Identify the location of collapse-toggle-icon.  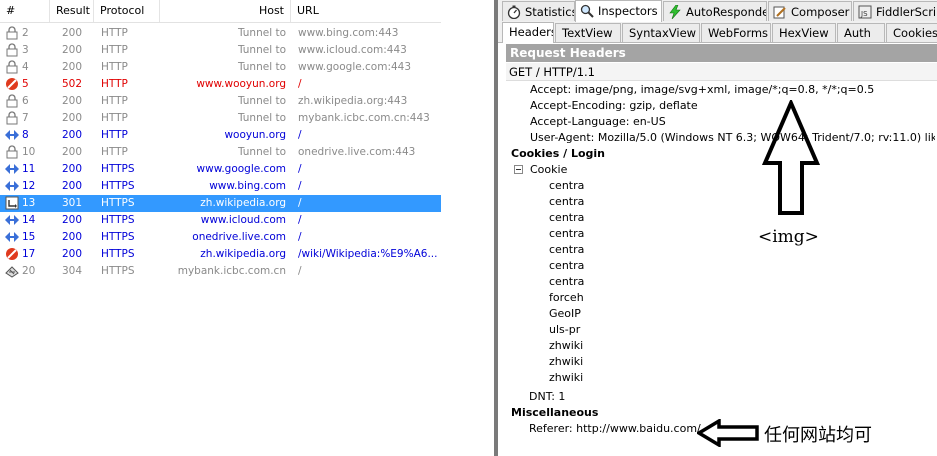
(518, 169).